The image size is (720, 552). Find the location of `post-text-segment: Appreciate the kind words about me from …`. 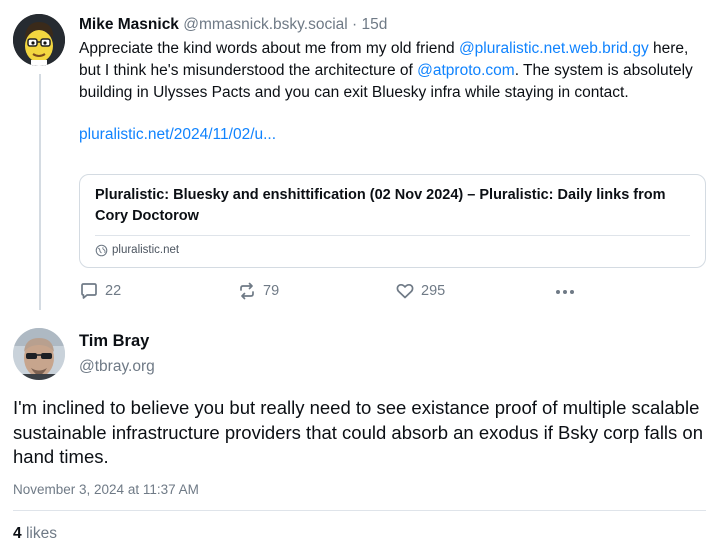

post-text-segment: Appreciate the kind words about me from … is located at coordinates (269, 48).